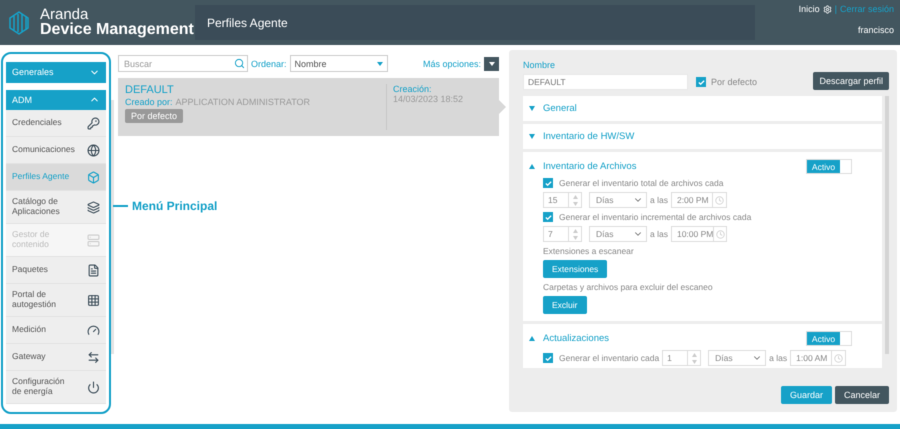 The height and width of the screenshot is (429, 900). Describe the element at coordinates (56, 330) in the screenshot. I see `menu-item: Medición` at that location.